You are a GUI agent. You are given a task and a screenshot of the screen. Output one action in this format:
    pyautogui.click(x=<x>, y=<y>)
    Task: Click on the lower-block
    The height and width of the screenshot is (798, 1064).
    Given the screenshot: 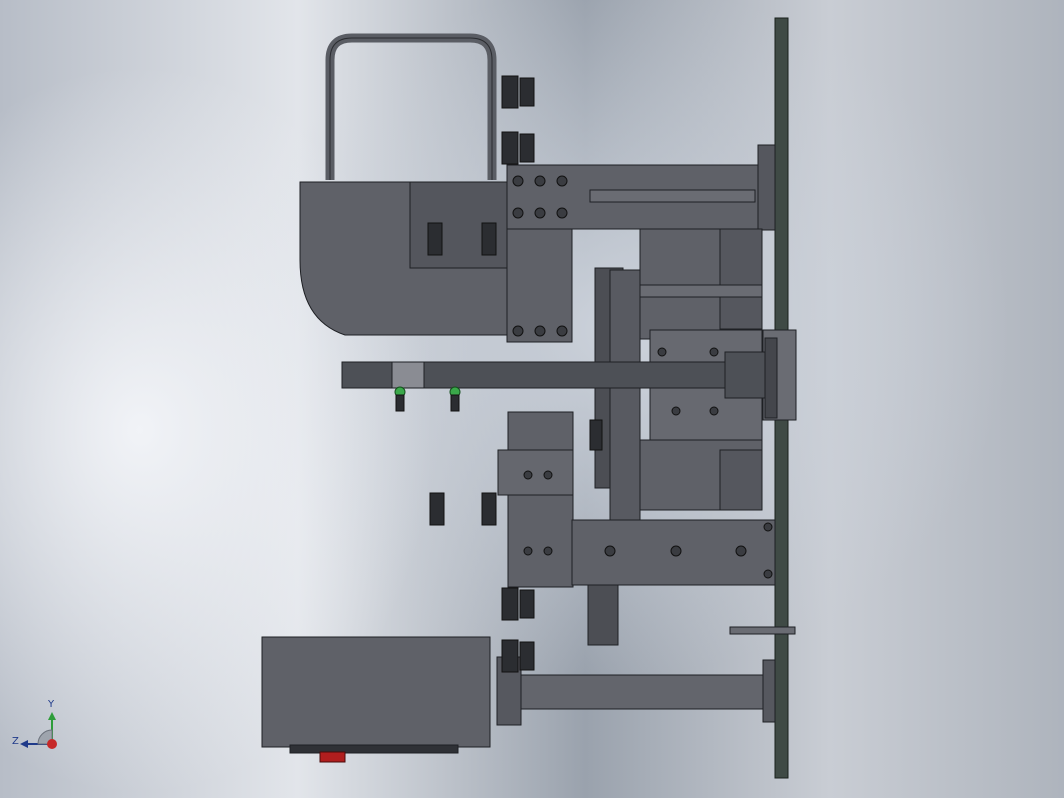 What is the action you would take?
    pyautogui.click(x=540, y=499)
    